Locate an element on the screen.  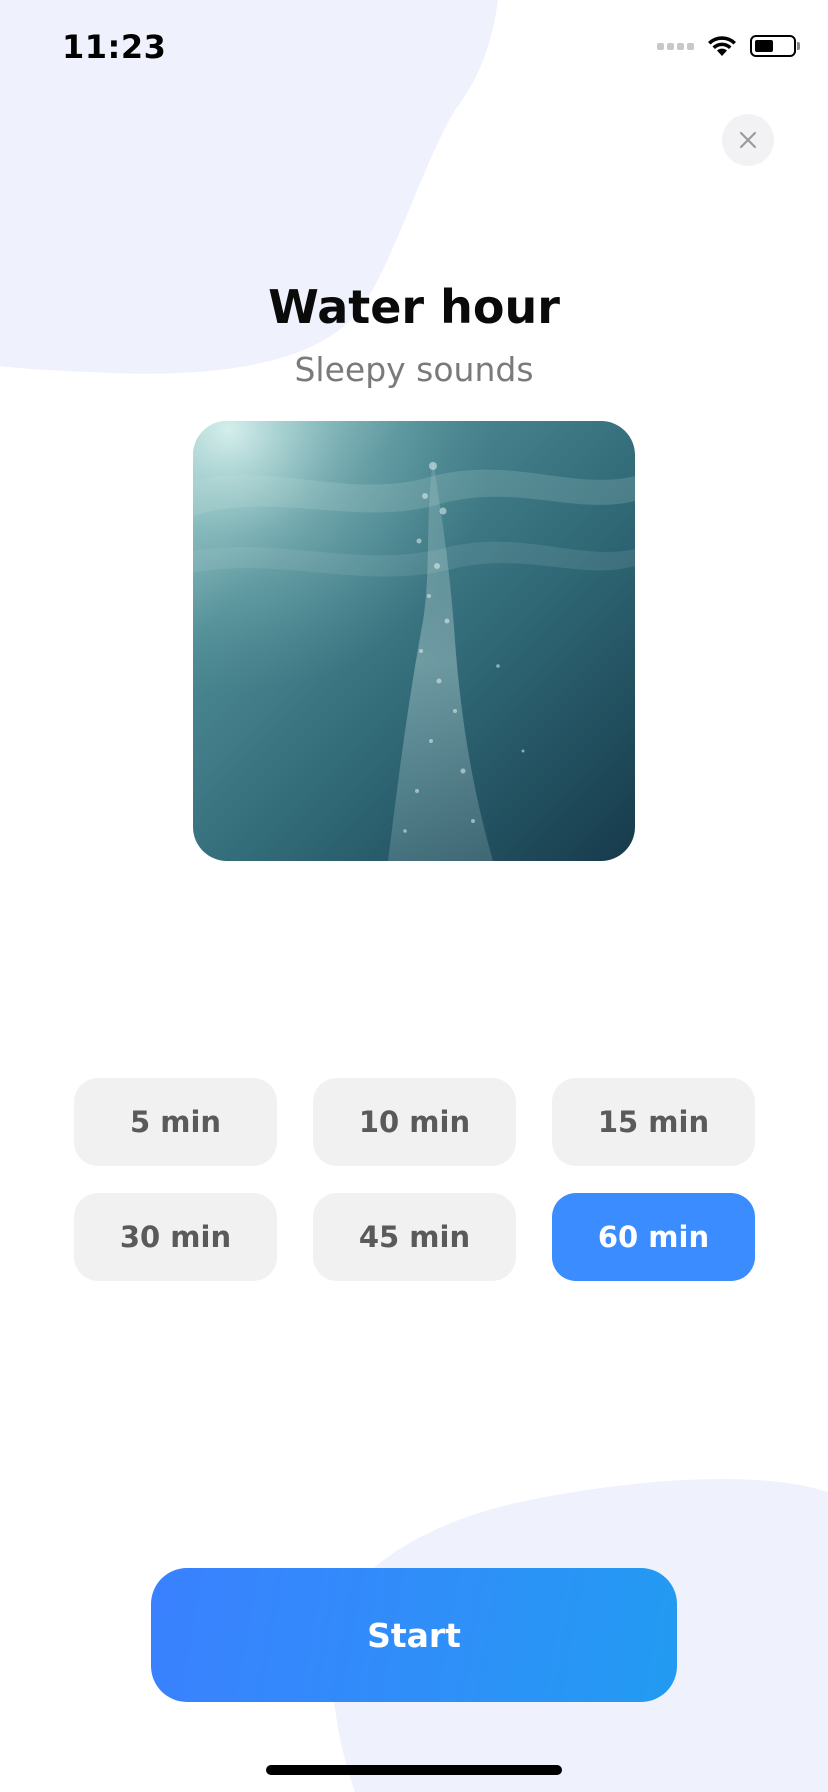
duration-option-45-min: 45 min is located at coordinates (414, 1237).